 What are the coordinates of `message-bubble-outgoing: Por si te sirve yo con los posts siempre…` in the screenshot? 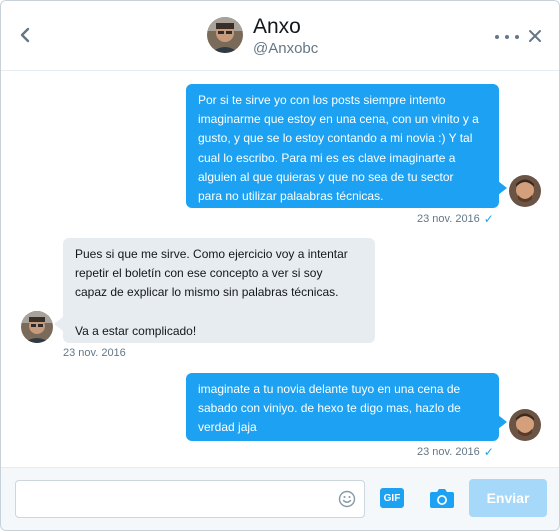 It's located at (342, 146).